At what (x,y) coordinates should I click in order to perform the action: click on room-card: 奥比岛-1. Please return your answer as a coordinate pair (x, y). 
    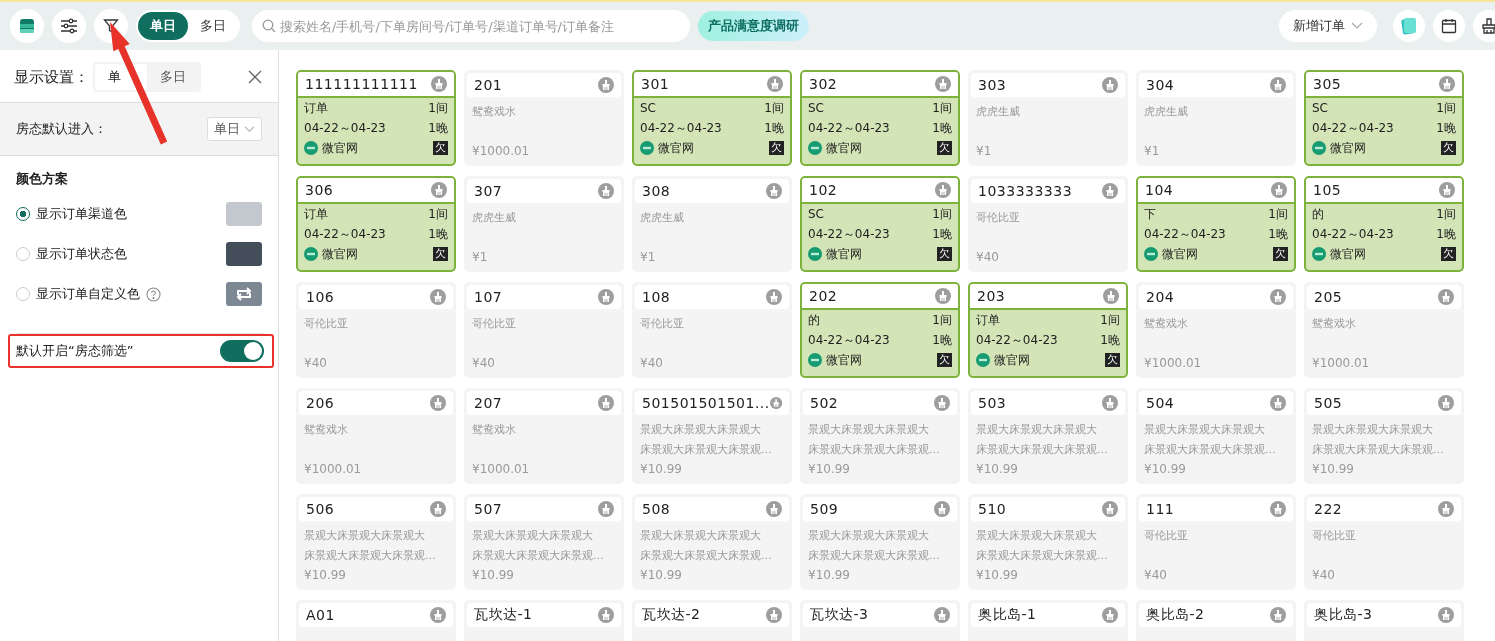
    Looking at the image, I should click on (1048, 620).